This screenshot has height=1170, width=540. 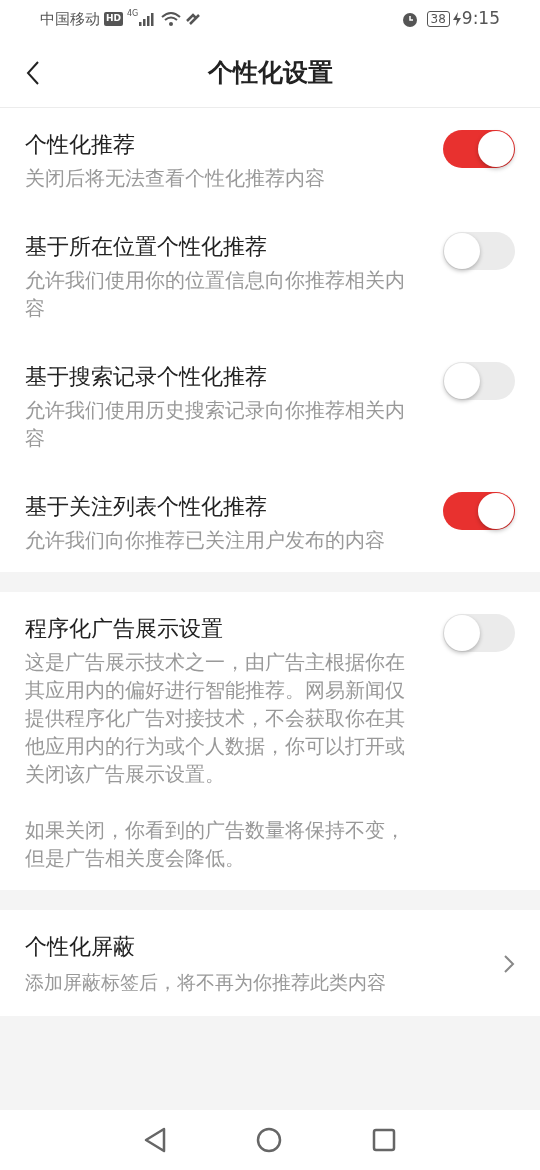 What do you see at coordinates (438, 19) in the screenshot?
I see `battery-indicator: 38` at bounding box center [438, 19].